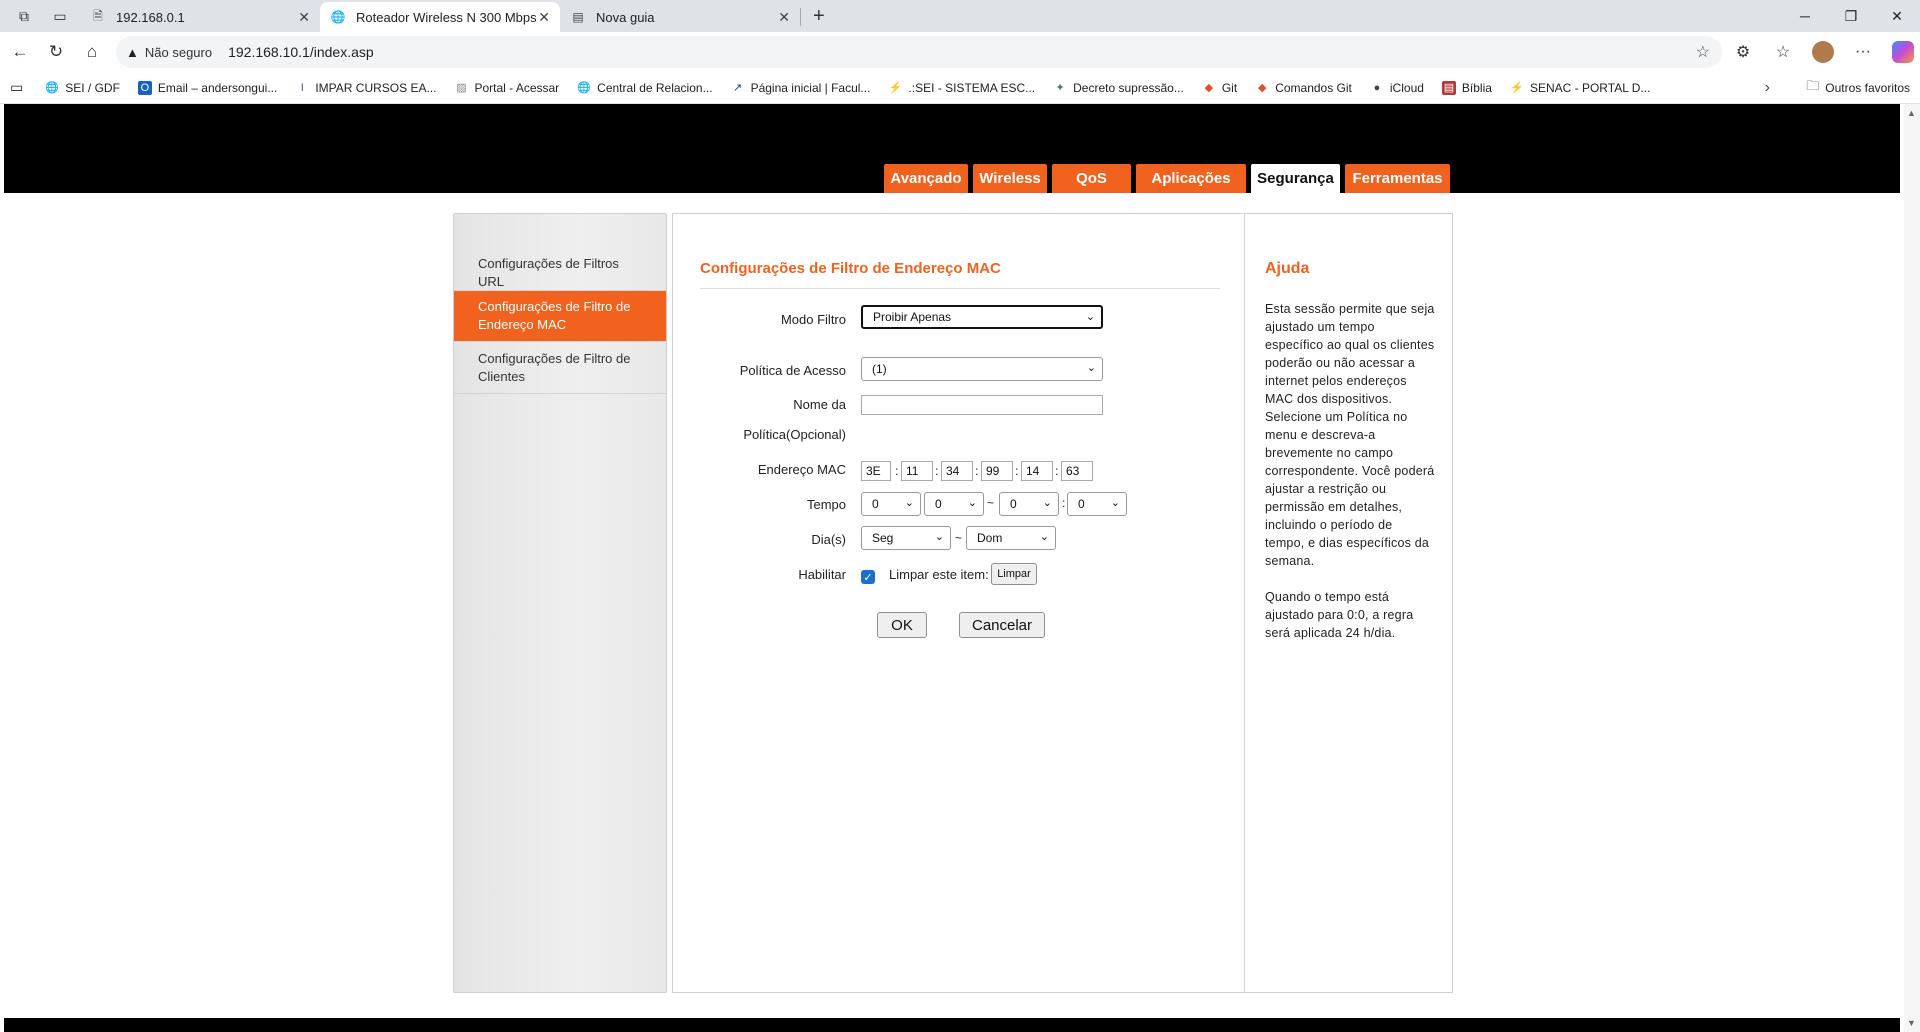  What do you see at coordinates (200, 17) in the screenshot?
I see `browser-tab-1: 🗎 192.168.0.1 ✕` at bounding box center [200, 17].